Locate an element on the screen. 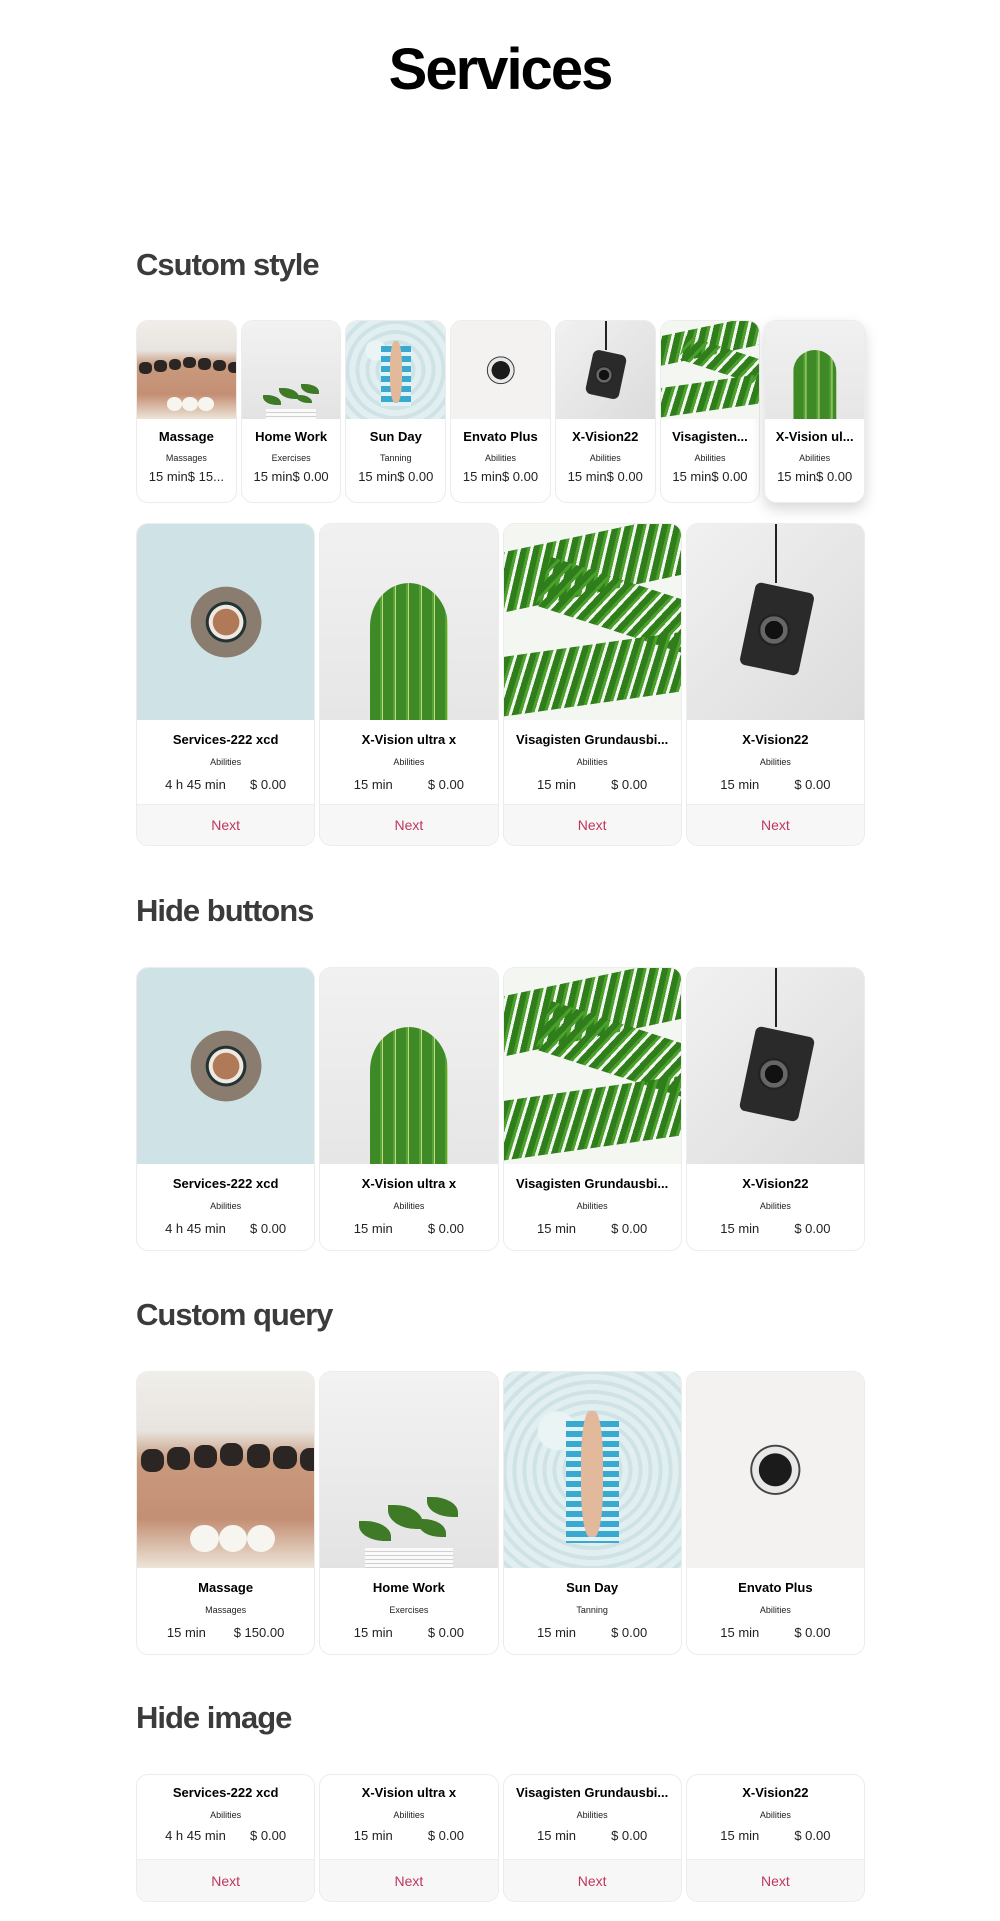  service-card: Massage Massages 15 min $ 150.00 is located at coordinates (226, 1513).